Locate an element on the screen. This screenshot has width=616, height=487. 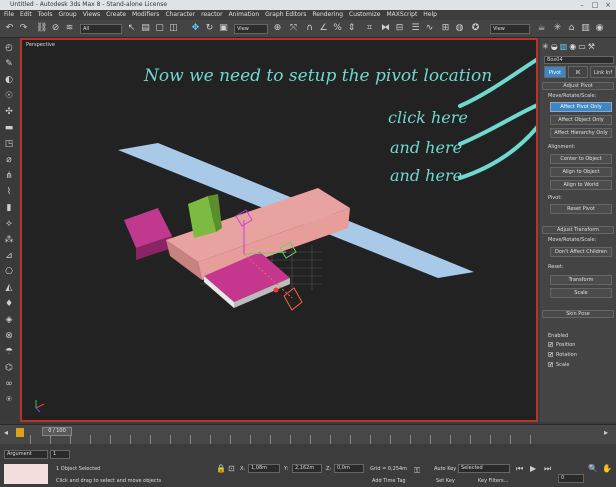
tool-1-icon: ◴ is located at coordinates (9, 48).